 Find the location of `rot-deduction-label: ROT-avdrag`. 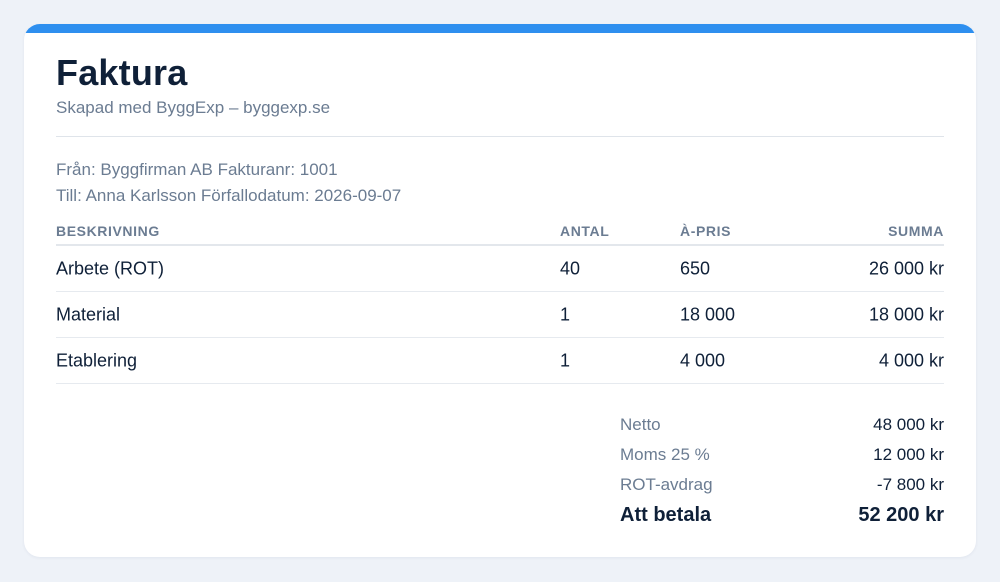

rot-deduction-label: ROT-avdrag is located at coordinates (666, 484).